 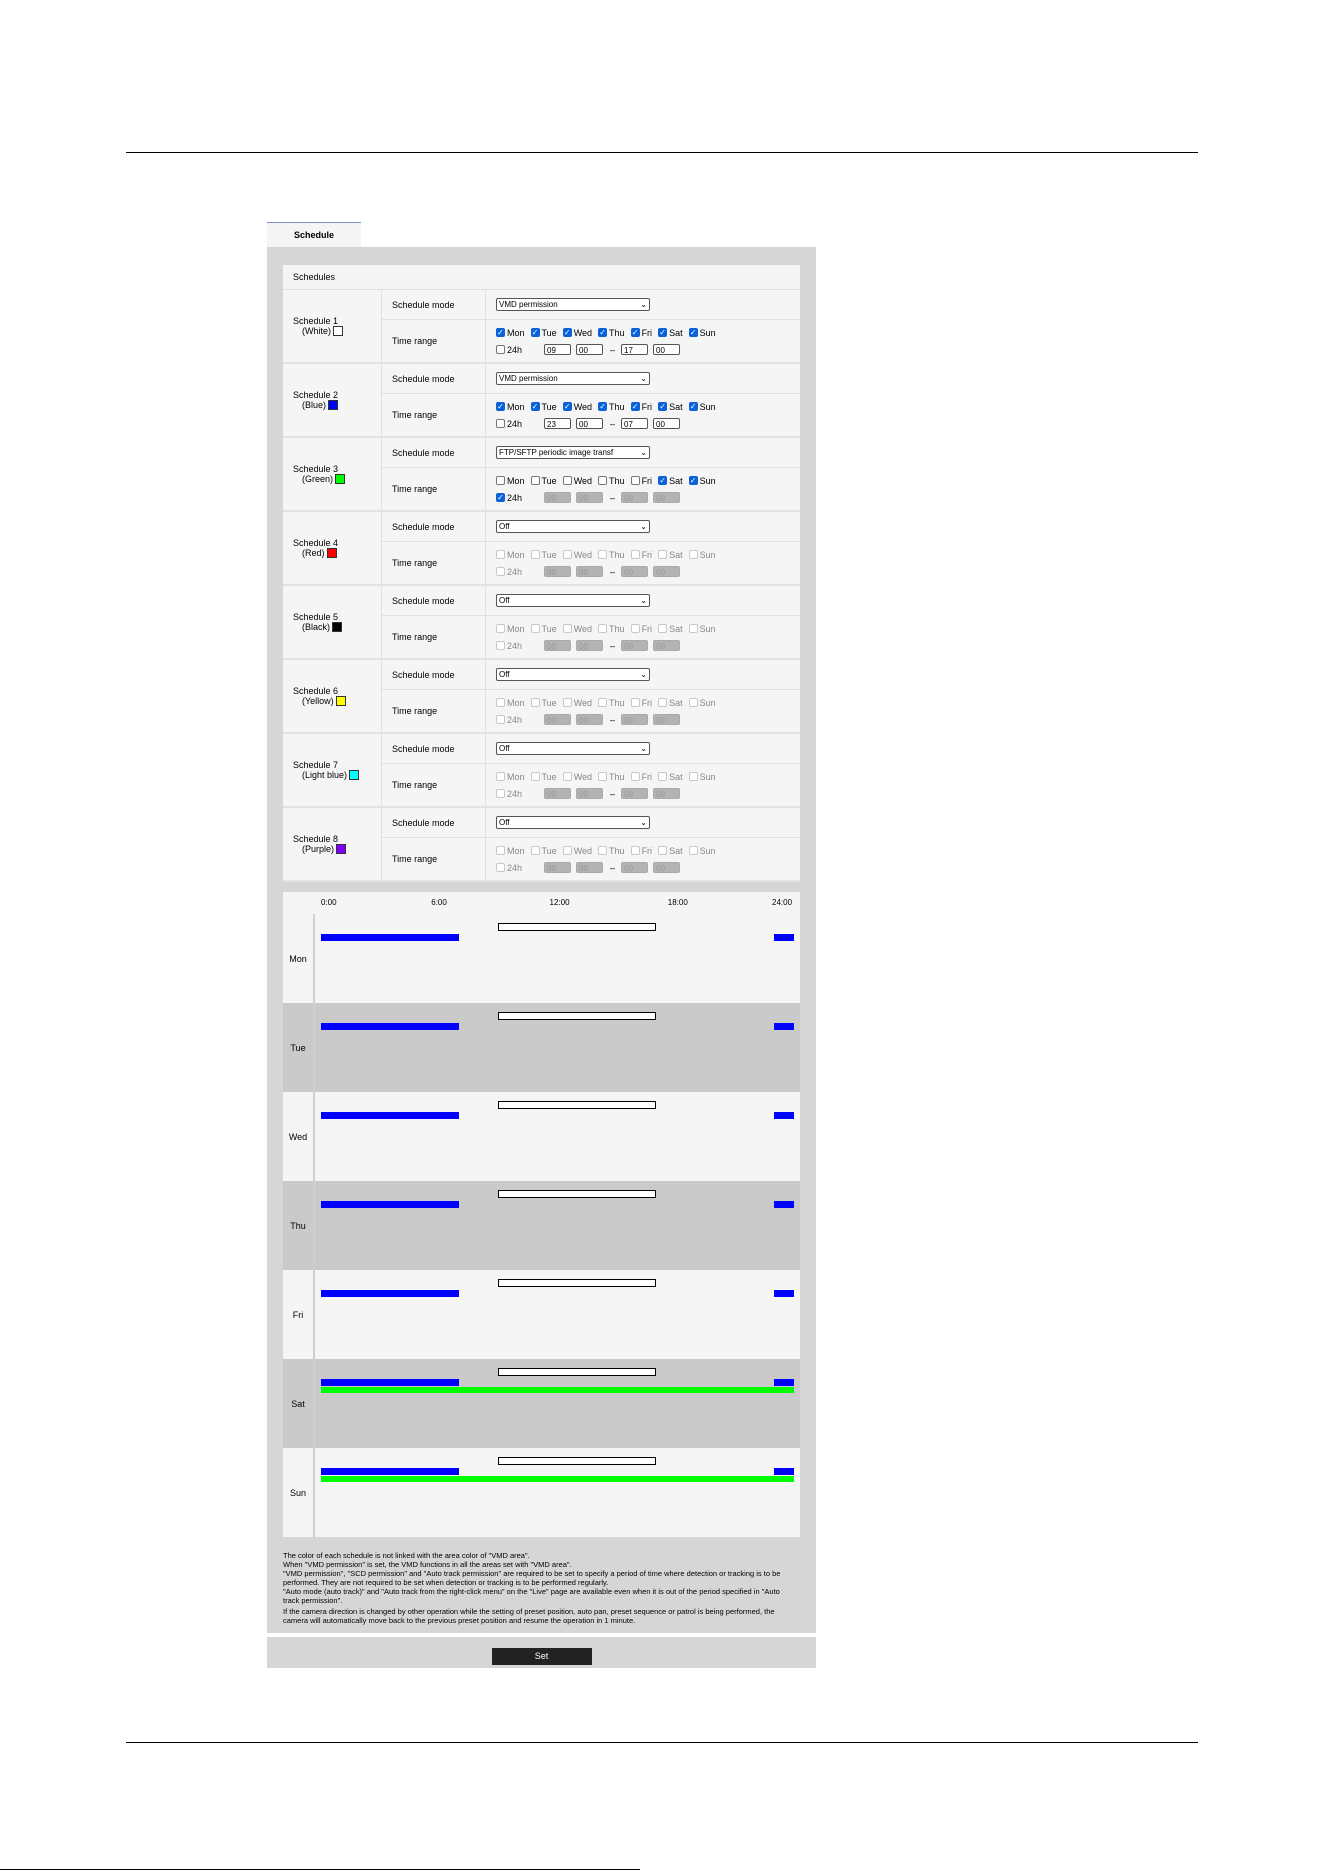 What do you see at coordinates (641, 407) in the screenshot?
I see `day-checkbox-fri: ✓ Fri` at bounding box center [641, 407].